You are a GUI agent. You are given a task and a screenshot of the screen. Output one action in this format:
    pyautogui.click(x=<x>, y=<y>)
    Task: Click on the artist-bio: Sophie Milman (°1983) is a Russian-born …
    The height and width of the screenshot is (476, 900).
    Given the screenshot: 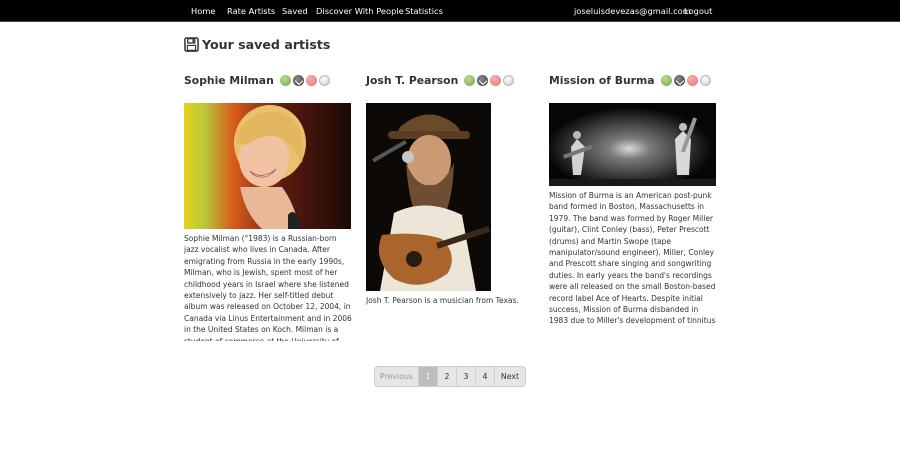 What is the action you would take?
    pyautogui.click(x=268, y=287)
    